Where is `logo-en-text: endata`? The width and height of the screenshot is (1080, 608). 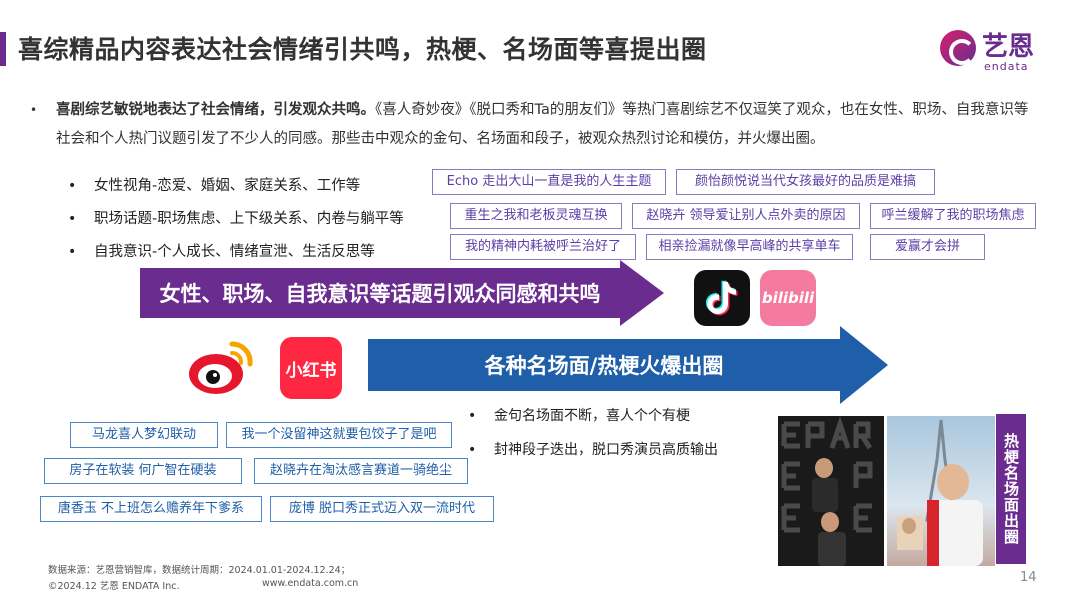 logo-en-text: endata is located at coordinates (1006, 66).